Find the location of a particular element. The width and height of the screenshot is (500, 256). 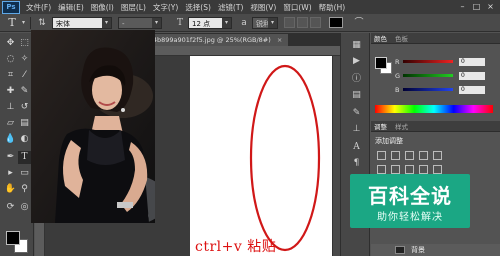

anti-alias-select: 锐利 ▾ is located at coordinates (265, 22).